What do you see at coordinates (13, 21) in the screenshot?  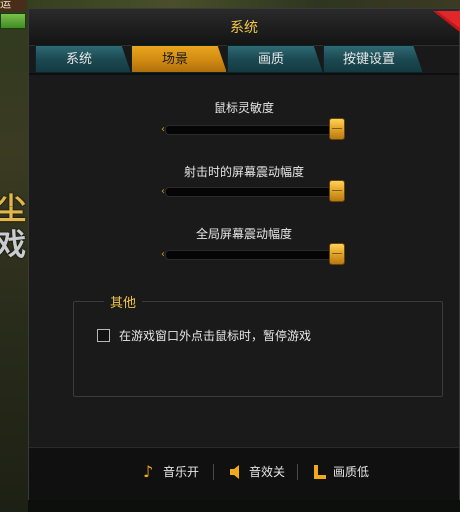 I see `background-health-bar` at bounding box center [13, 21].